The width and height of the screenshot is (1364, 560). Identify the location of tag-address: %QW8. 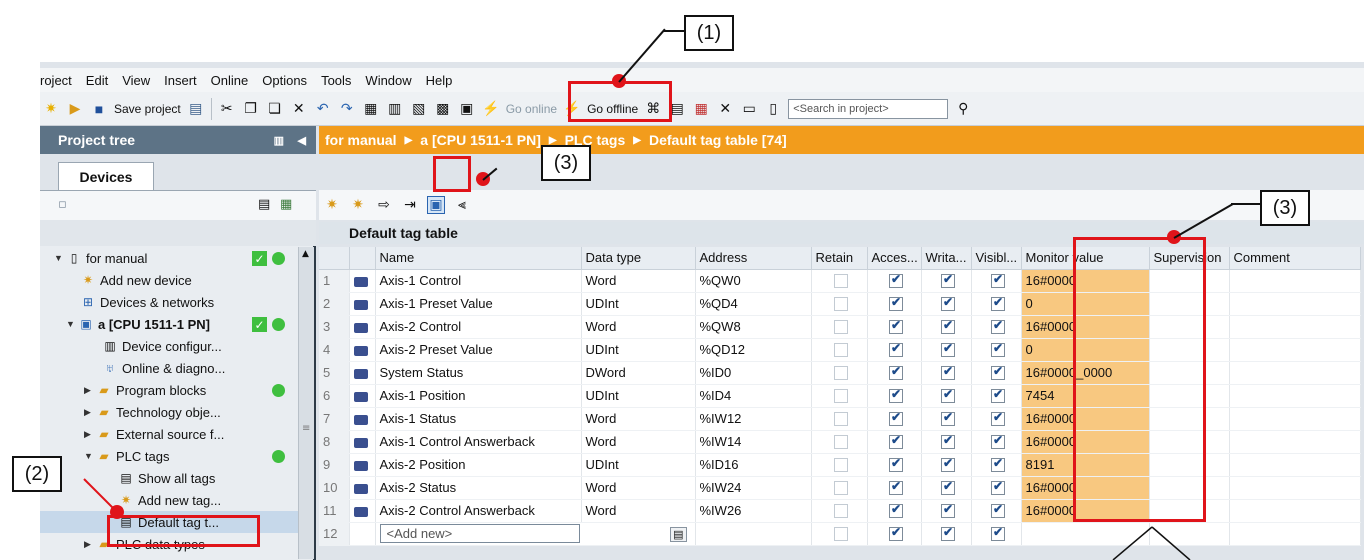
(753, 327).